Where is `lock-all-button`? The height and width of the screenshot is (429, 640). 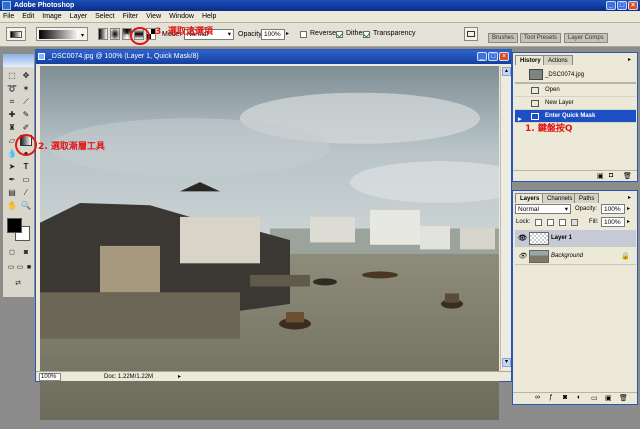 lock-all-button is located at coordinates (574, 222).